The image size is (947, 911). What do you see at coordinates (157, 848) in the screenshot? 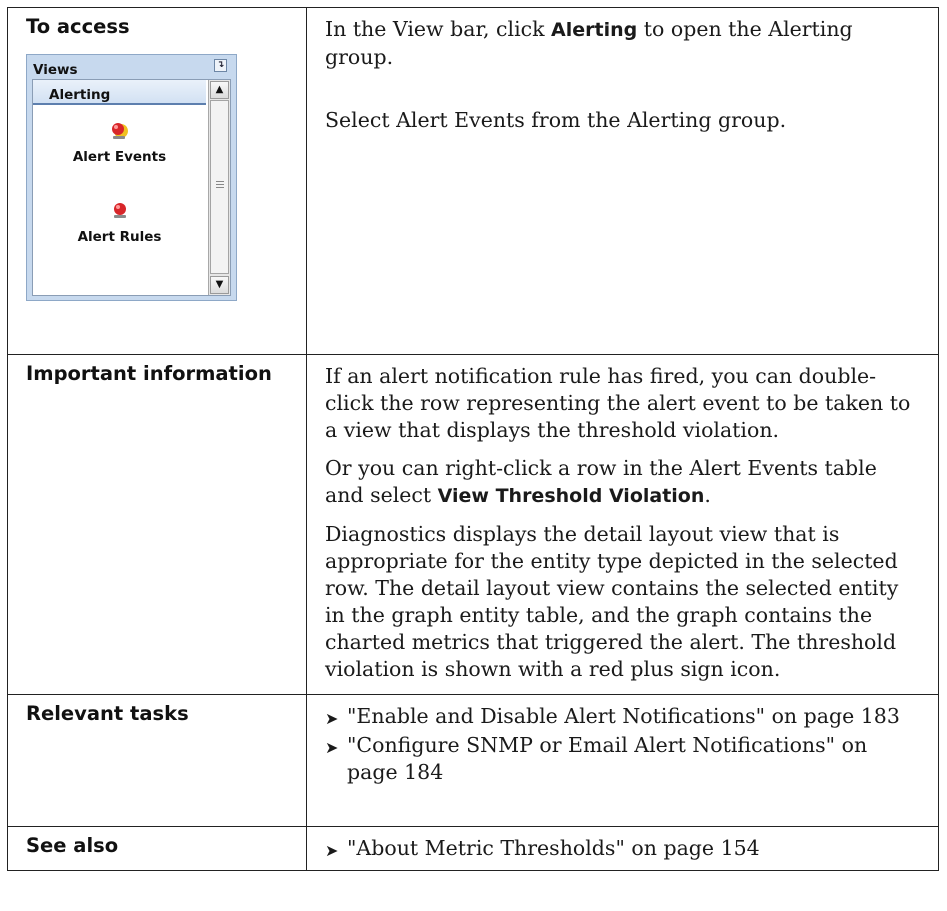
I see `row-label: See also` at bounding box center [157, 848].